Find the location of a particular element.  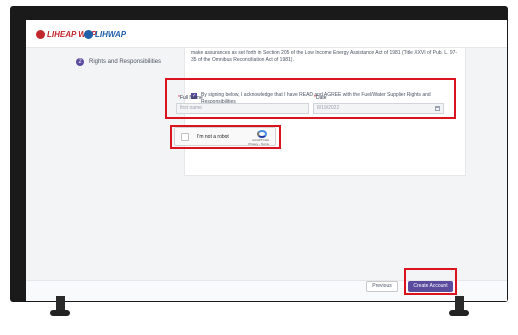

lihwap-logo: LIHWAP is located at coordinates (105, 34).